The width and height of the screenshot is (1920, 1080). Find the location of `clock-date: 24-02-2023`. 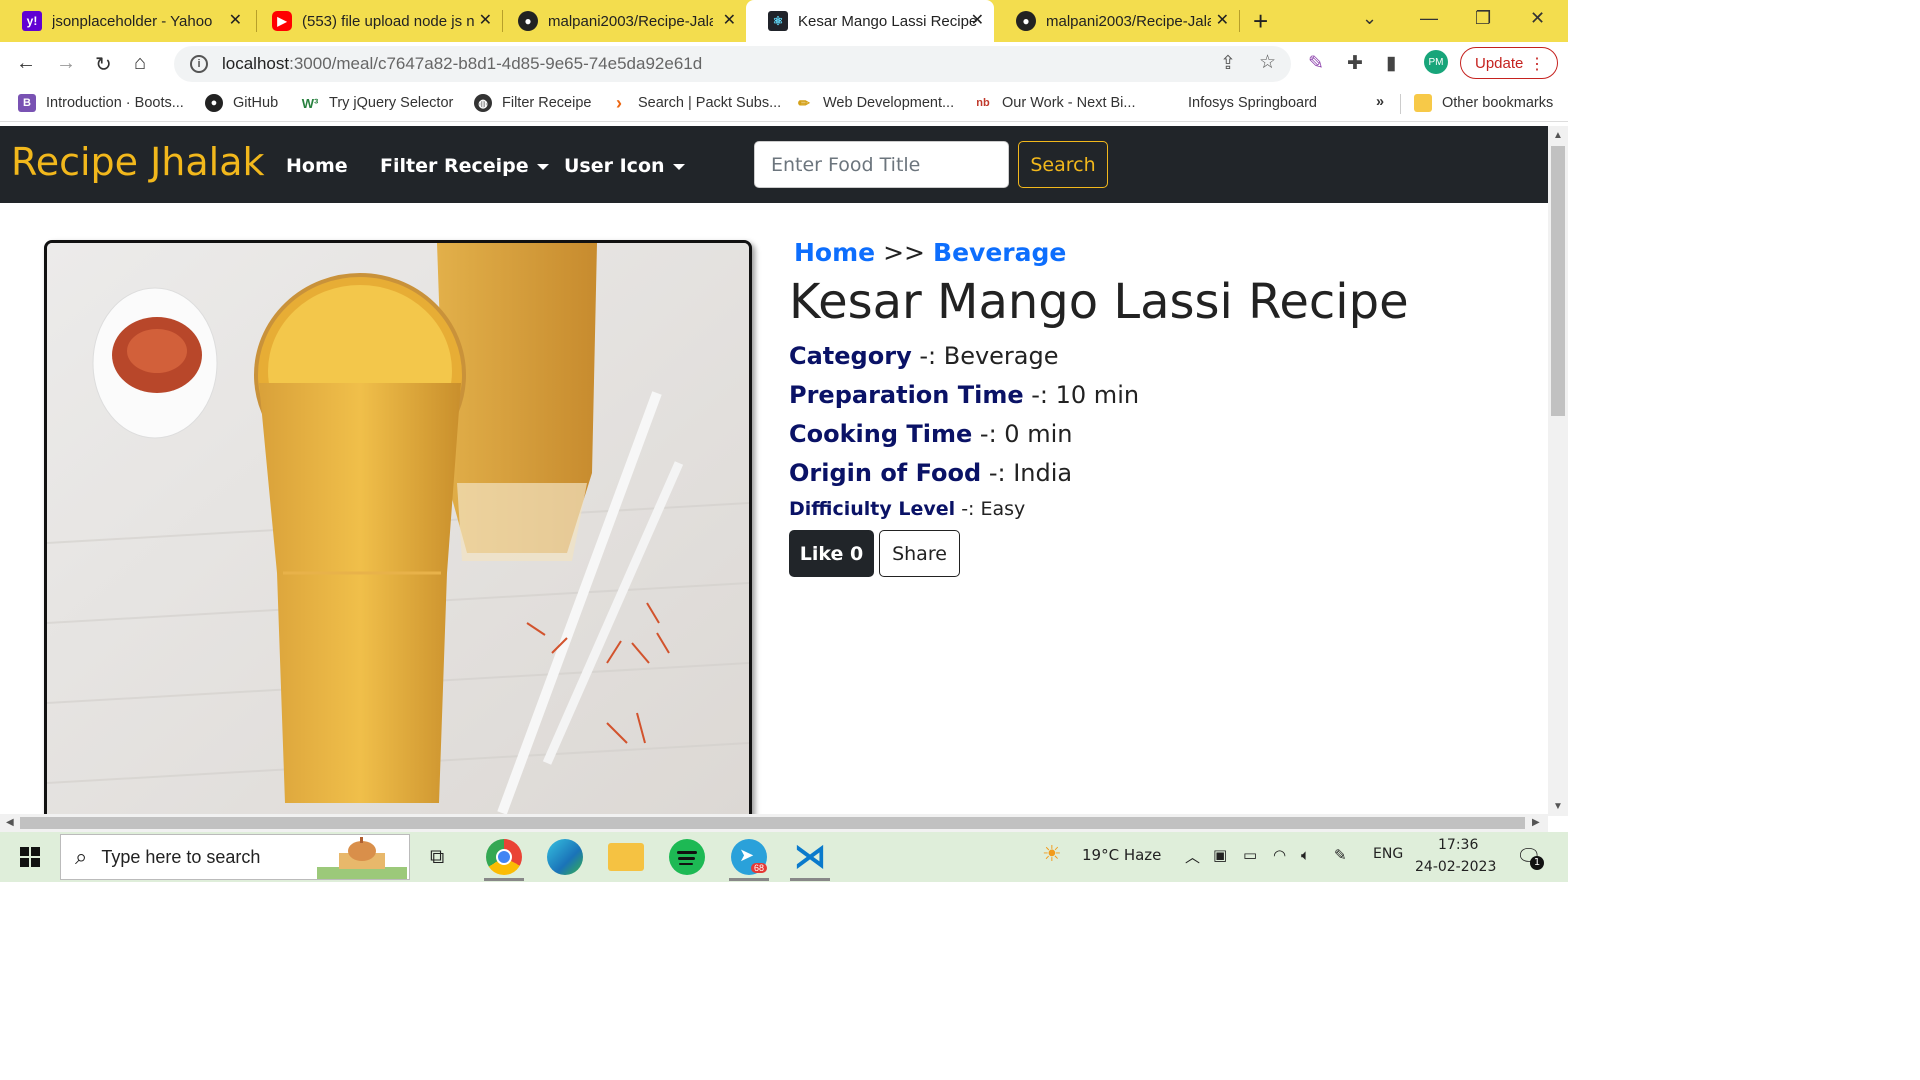

clock-date: 24-02-2023 is located at coordinates (1455, 867).